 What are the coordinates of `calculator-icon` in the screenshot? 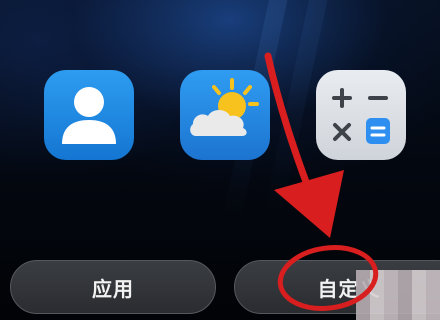 It's located at (361, 116).